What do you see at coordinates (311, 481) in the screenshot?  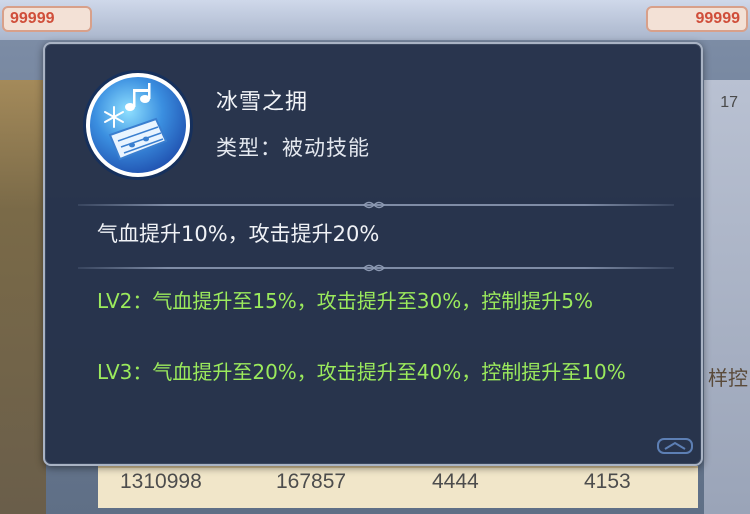 I see `stat-attack-value: 167857` at bounding box center [311, 481].